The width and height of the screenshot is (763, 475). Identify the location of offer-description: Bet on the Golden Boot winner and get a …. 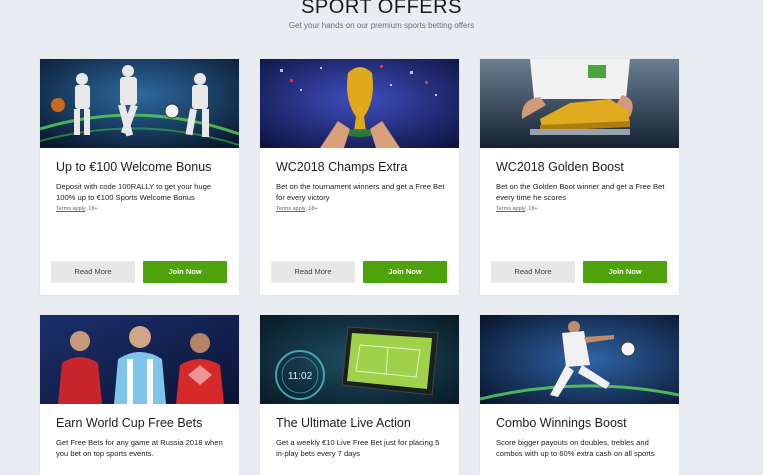
(580, 192).